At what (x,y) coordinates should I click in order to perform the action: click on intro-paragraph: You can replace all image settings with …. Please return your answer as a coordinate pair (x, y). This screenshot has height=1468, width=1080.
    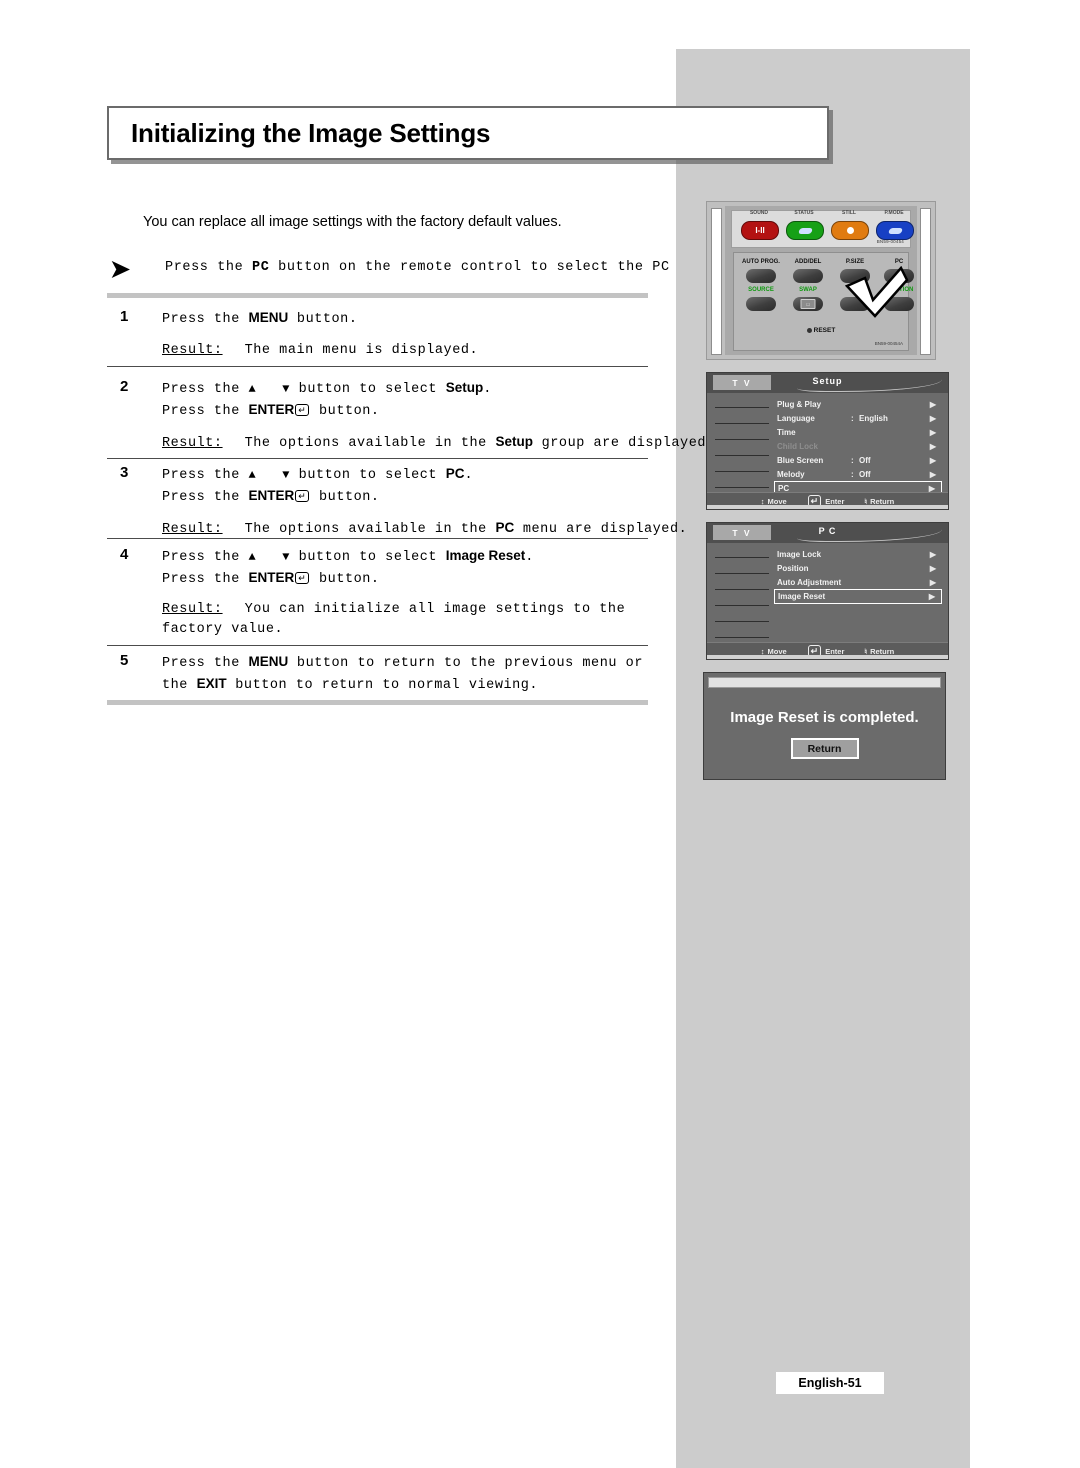
    Looking at the image, I should click on (352, 222).